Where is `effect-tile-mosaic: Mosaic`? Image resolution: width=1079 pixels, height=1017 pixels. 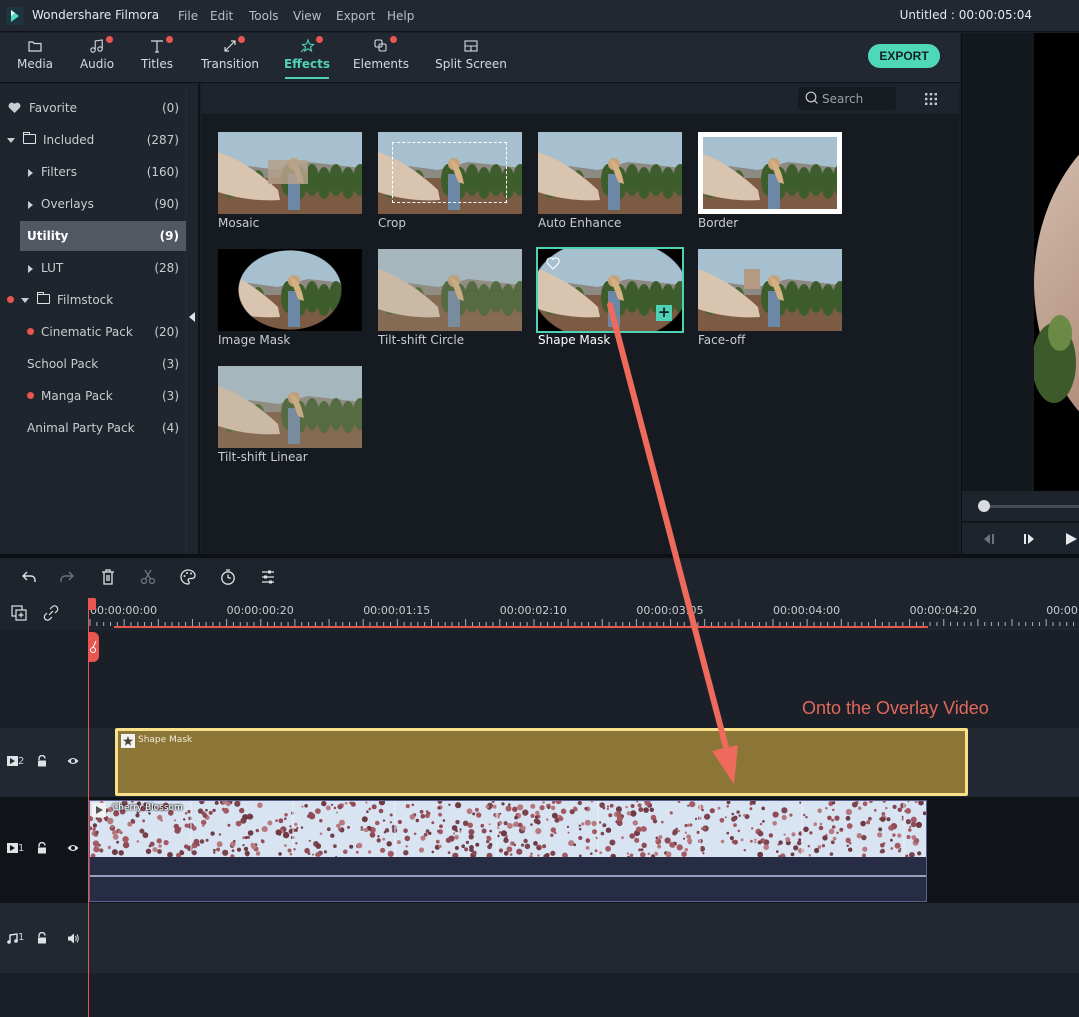 effect-tile-mosaic: Mosaic is located at coordinates (291, 182).